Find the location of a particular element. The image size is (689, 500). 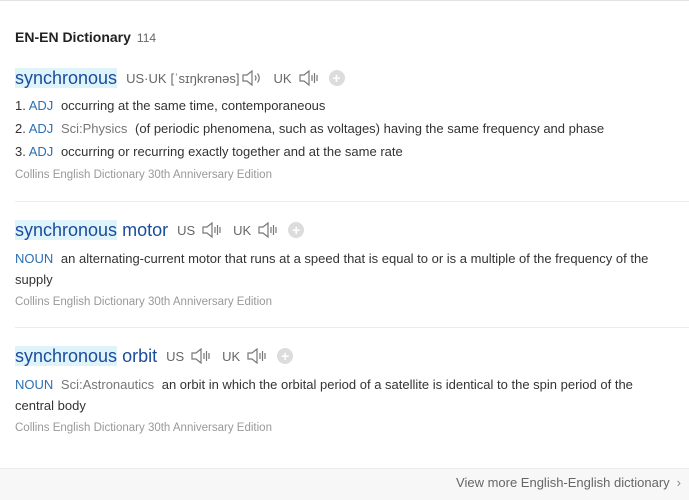

def-number: 3. is located at coordinates (20, 151).